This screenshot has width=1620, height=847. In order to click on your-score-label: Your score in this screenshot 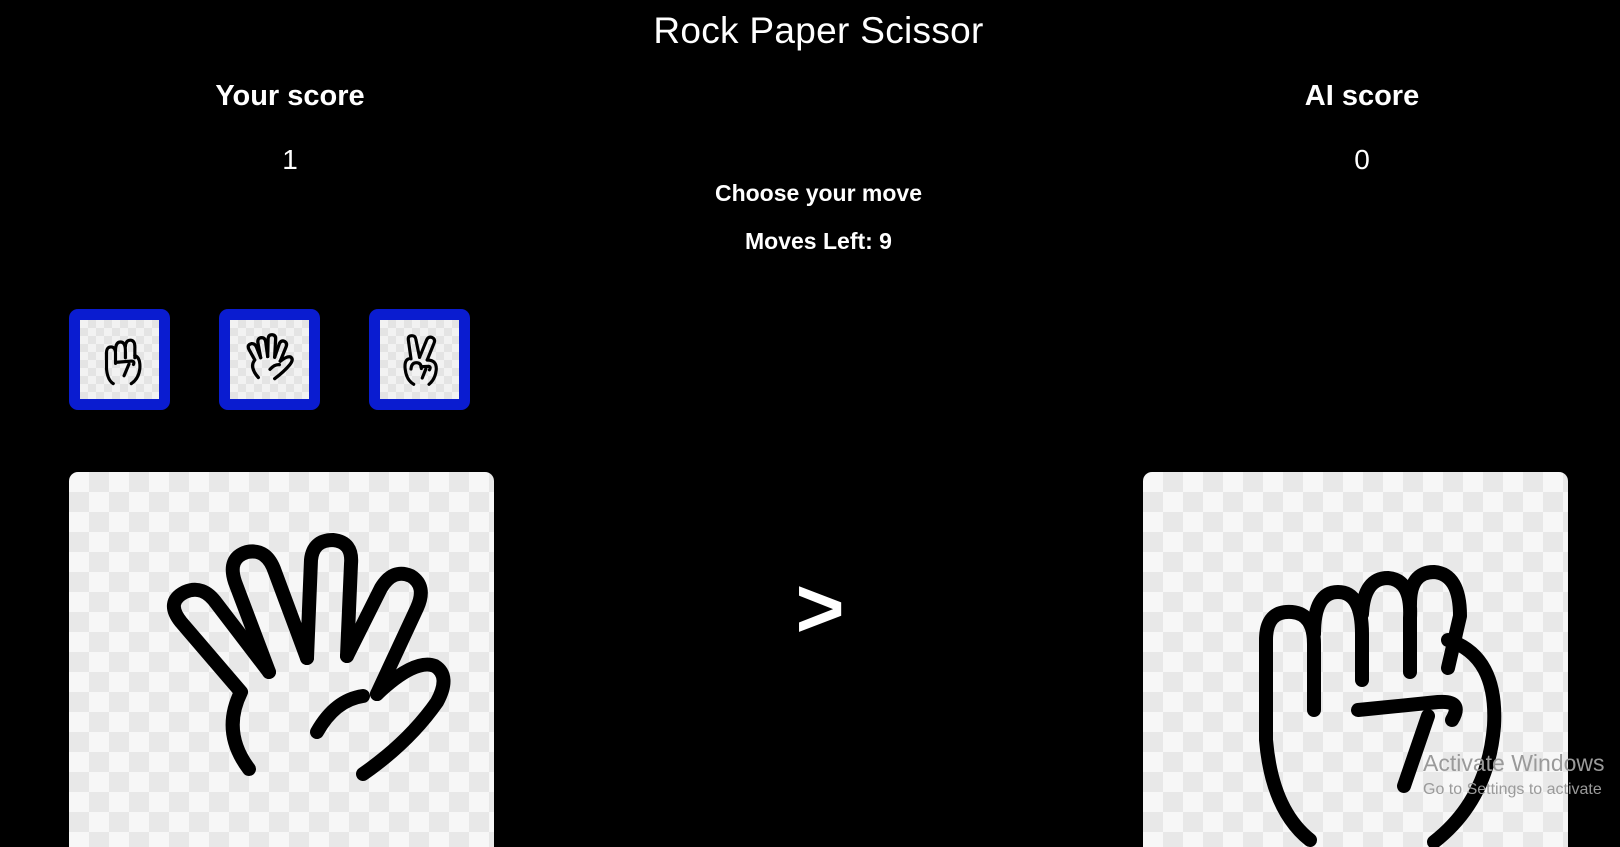, I will do `click(290, 96)`.